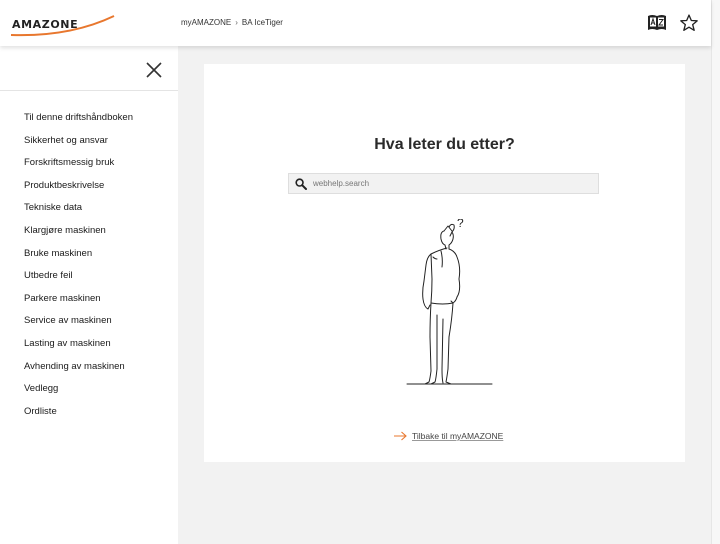 The width and height of the screenshot is (720, 544). I want to click on arrow-right-icon, so click(400, 436).